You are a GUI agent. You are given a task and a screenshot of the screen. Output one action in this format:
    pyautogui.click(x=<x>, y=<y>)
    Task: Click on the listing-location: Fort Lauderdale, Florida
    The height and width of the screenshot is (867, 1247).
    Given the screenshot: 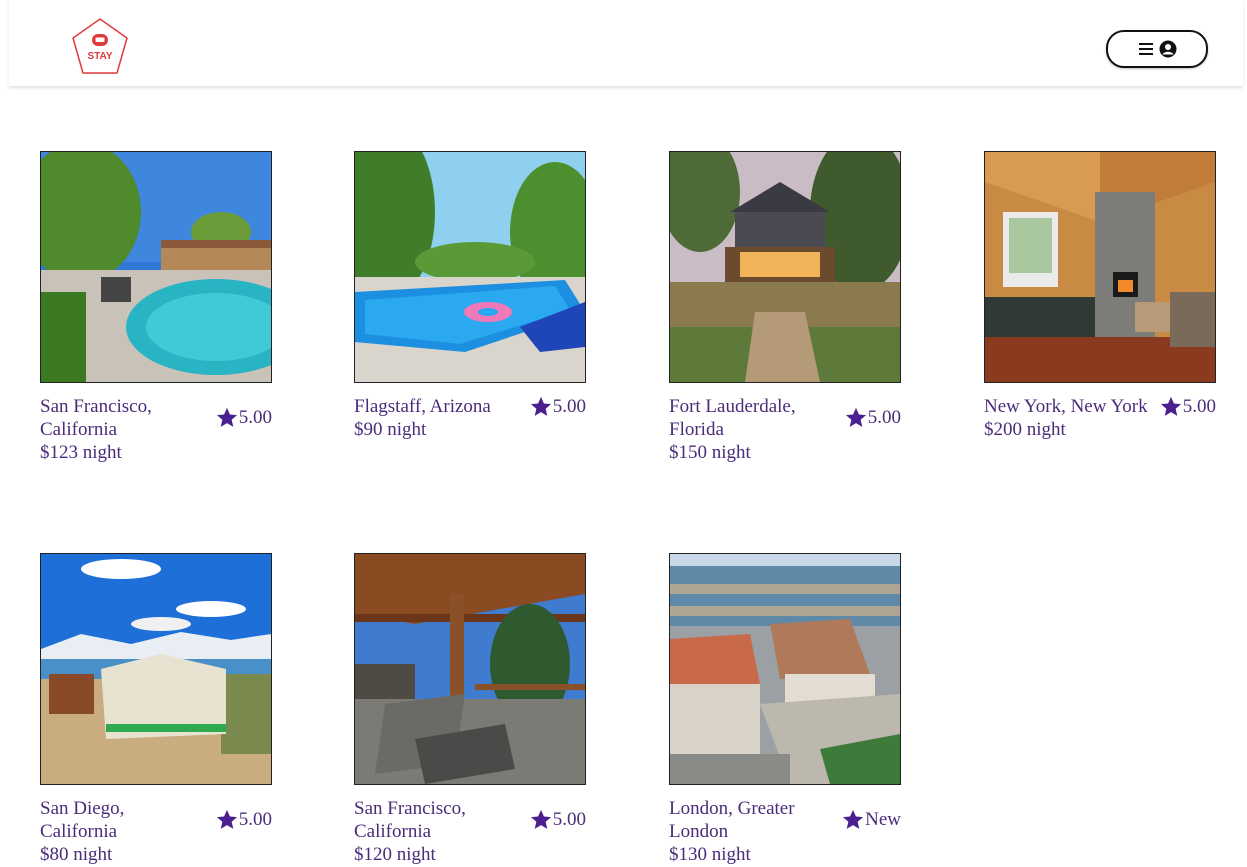 What is the action you would take?
    pyautogui.click(x=749, y=418)
    